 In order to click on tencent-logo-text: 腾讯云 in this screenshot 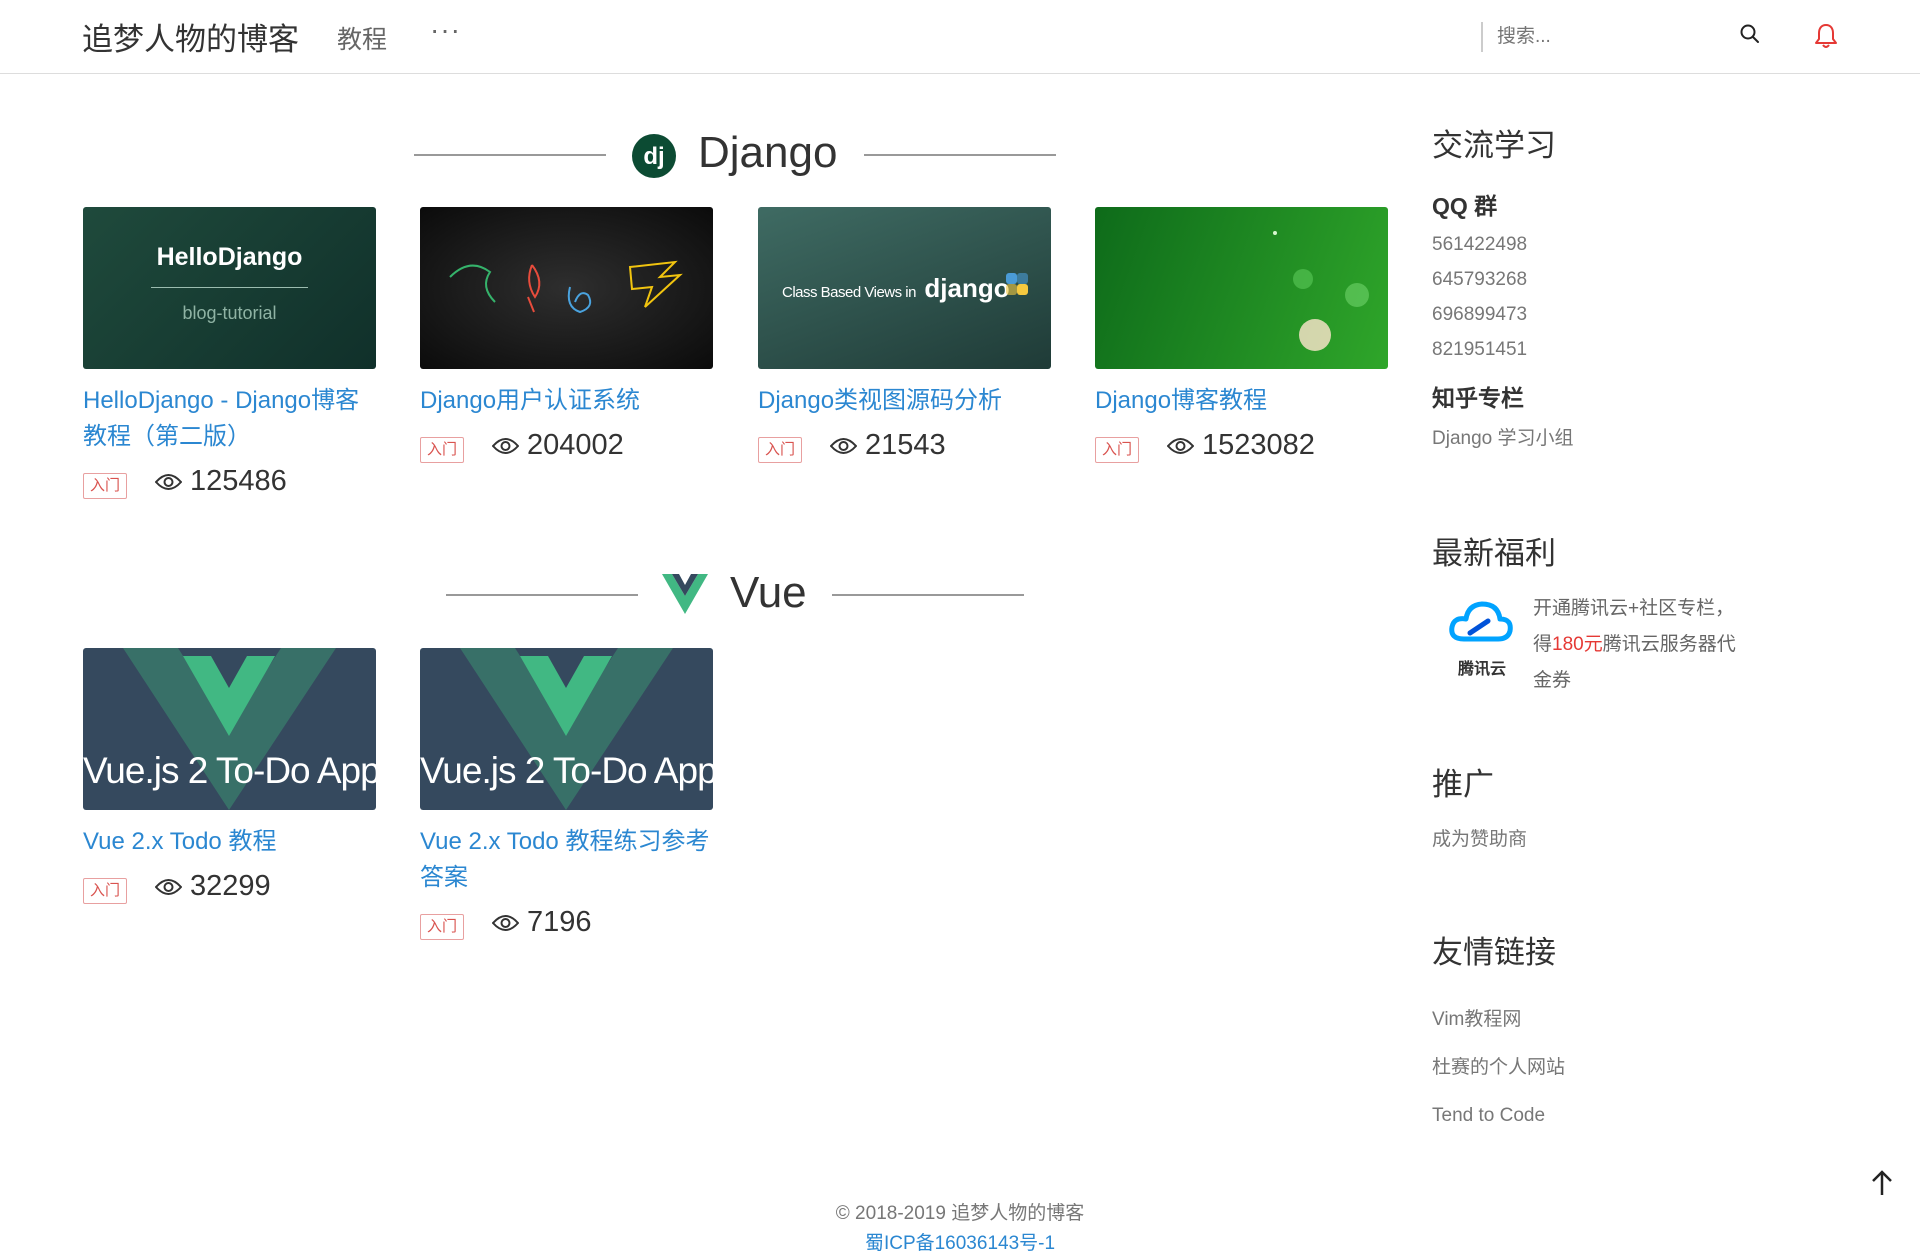, I will do `click(1482, 669)`.